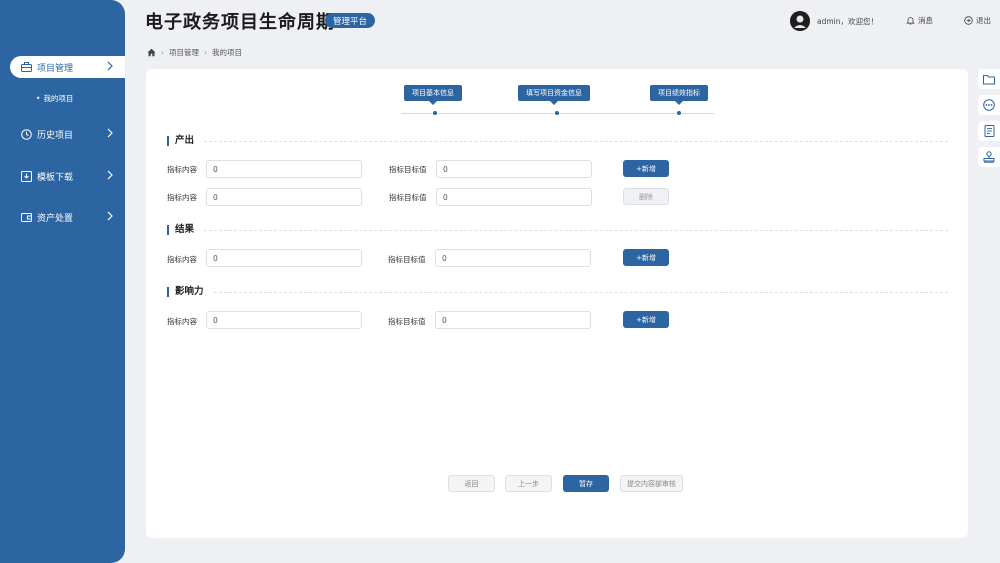 Image resolution: width=1000 pixels, height=563 pixels. I want to click on step-performance-indicators: 项目绩效指标, so click(679, 95).